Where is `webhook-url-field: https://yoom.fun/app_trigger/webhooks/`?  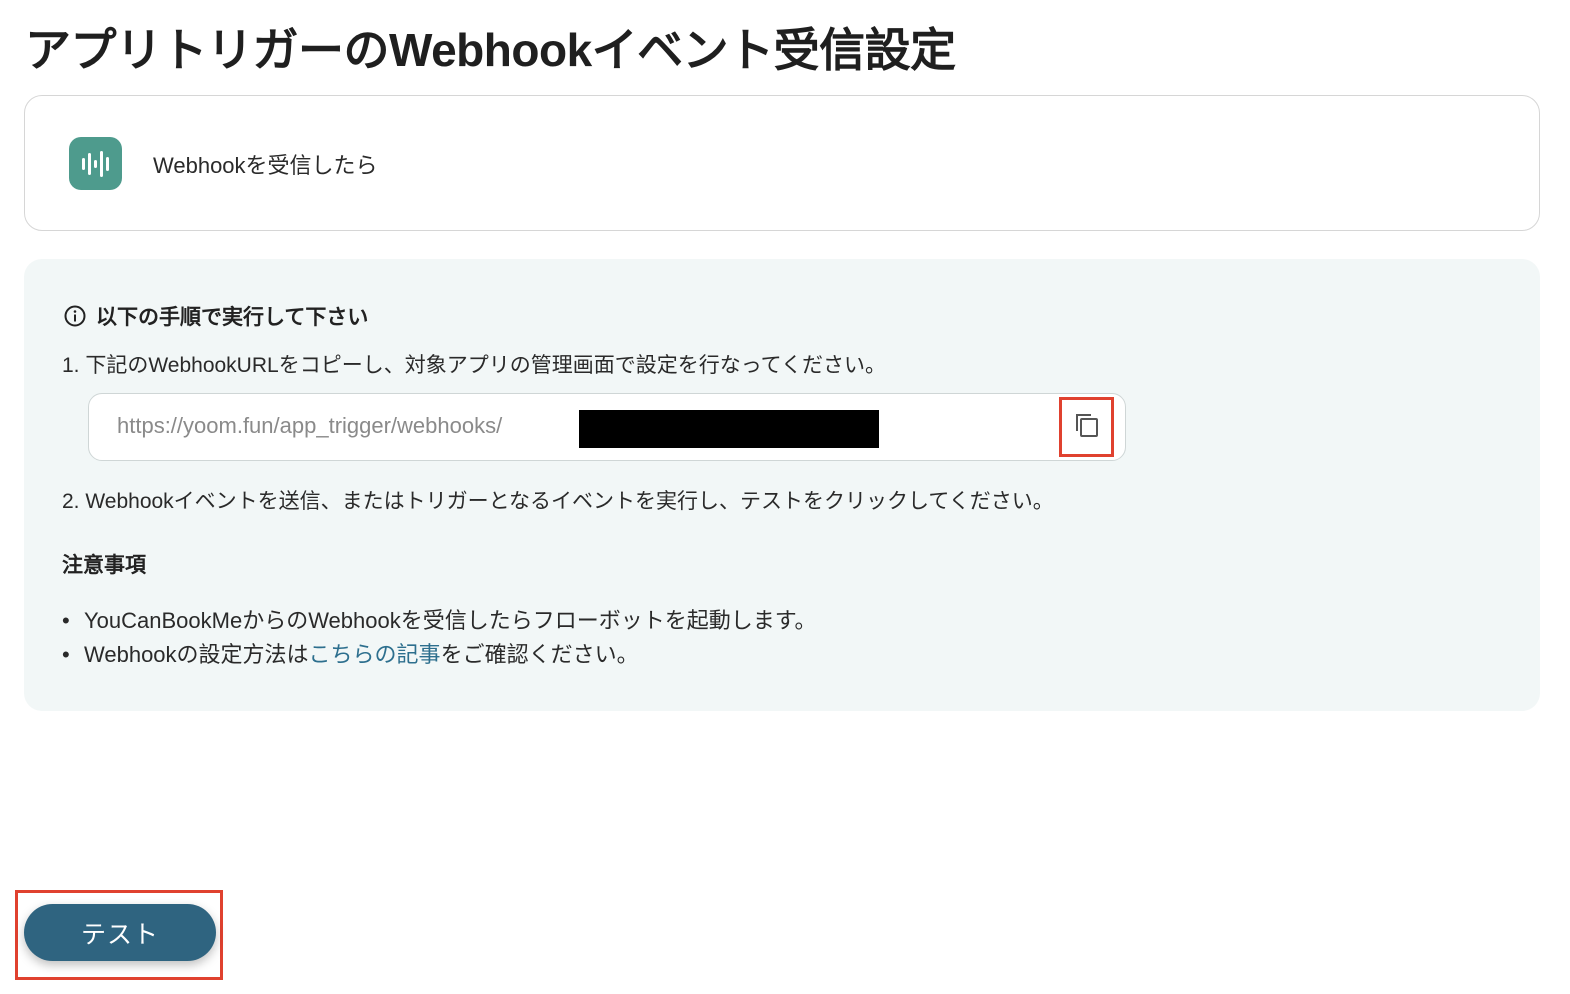
webhook-url-field: https://yoom.fun/app_trigger/webhooks/ is located at coordinates (607, 427).